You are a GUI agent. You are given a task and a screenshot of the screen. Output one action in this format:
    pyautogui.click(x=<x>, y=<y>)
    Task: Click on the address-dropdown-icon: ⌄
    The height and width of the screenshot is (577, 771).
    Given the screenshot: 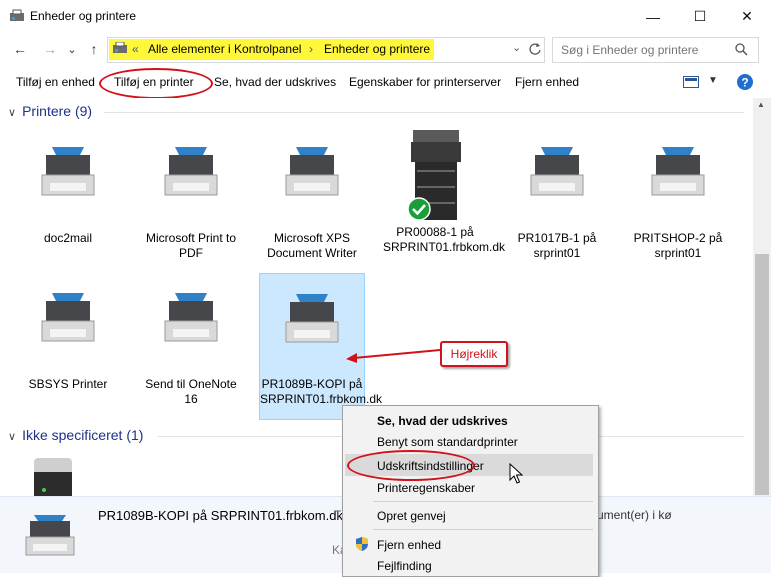 What is the action you would take?
    pyautogui.click(x=516, y=47)
    